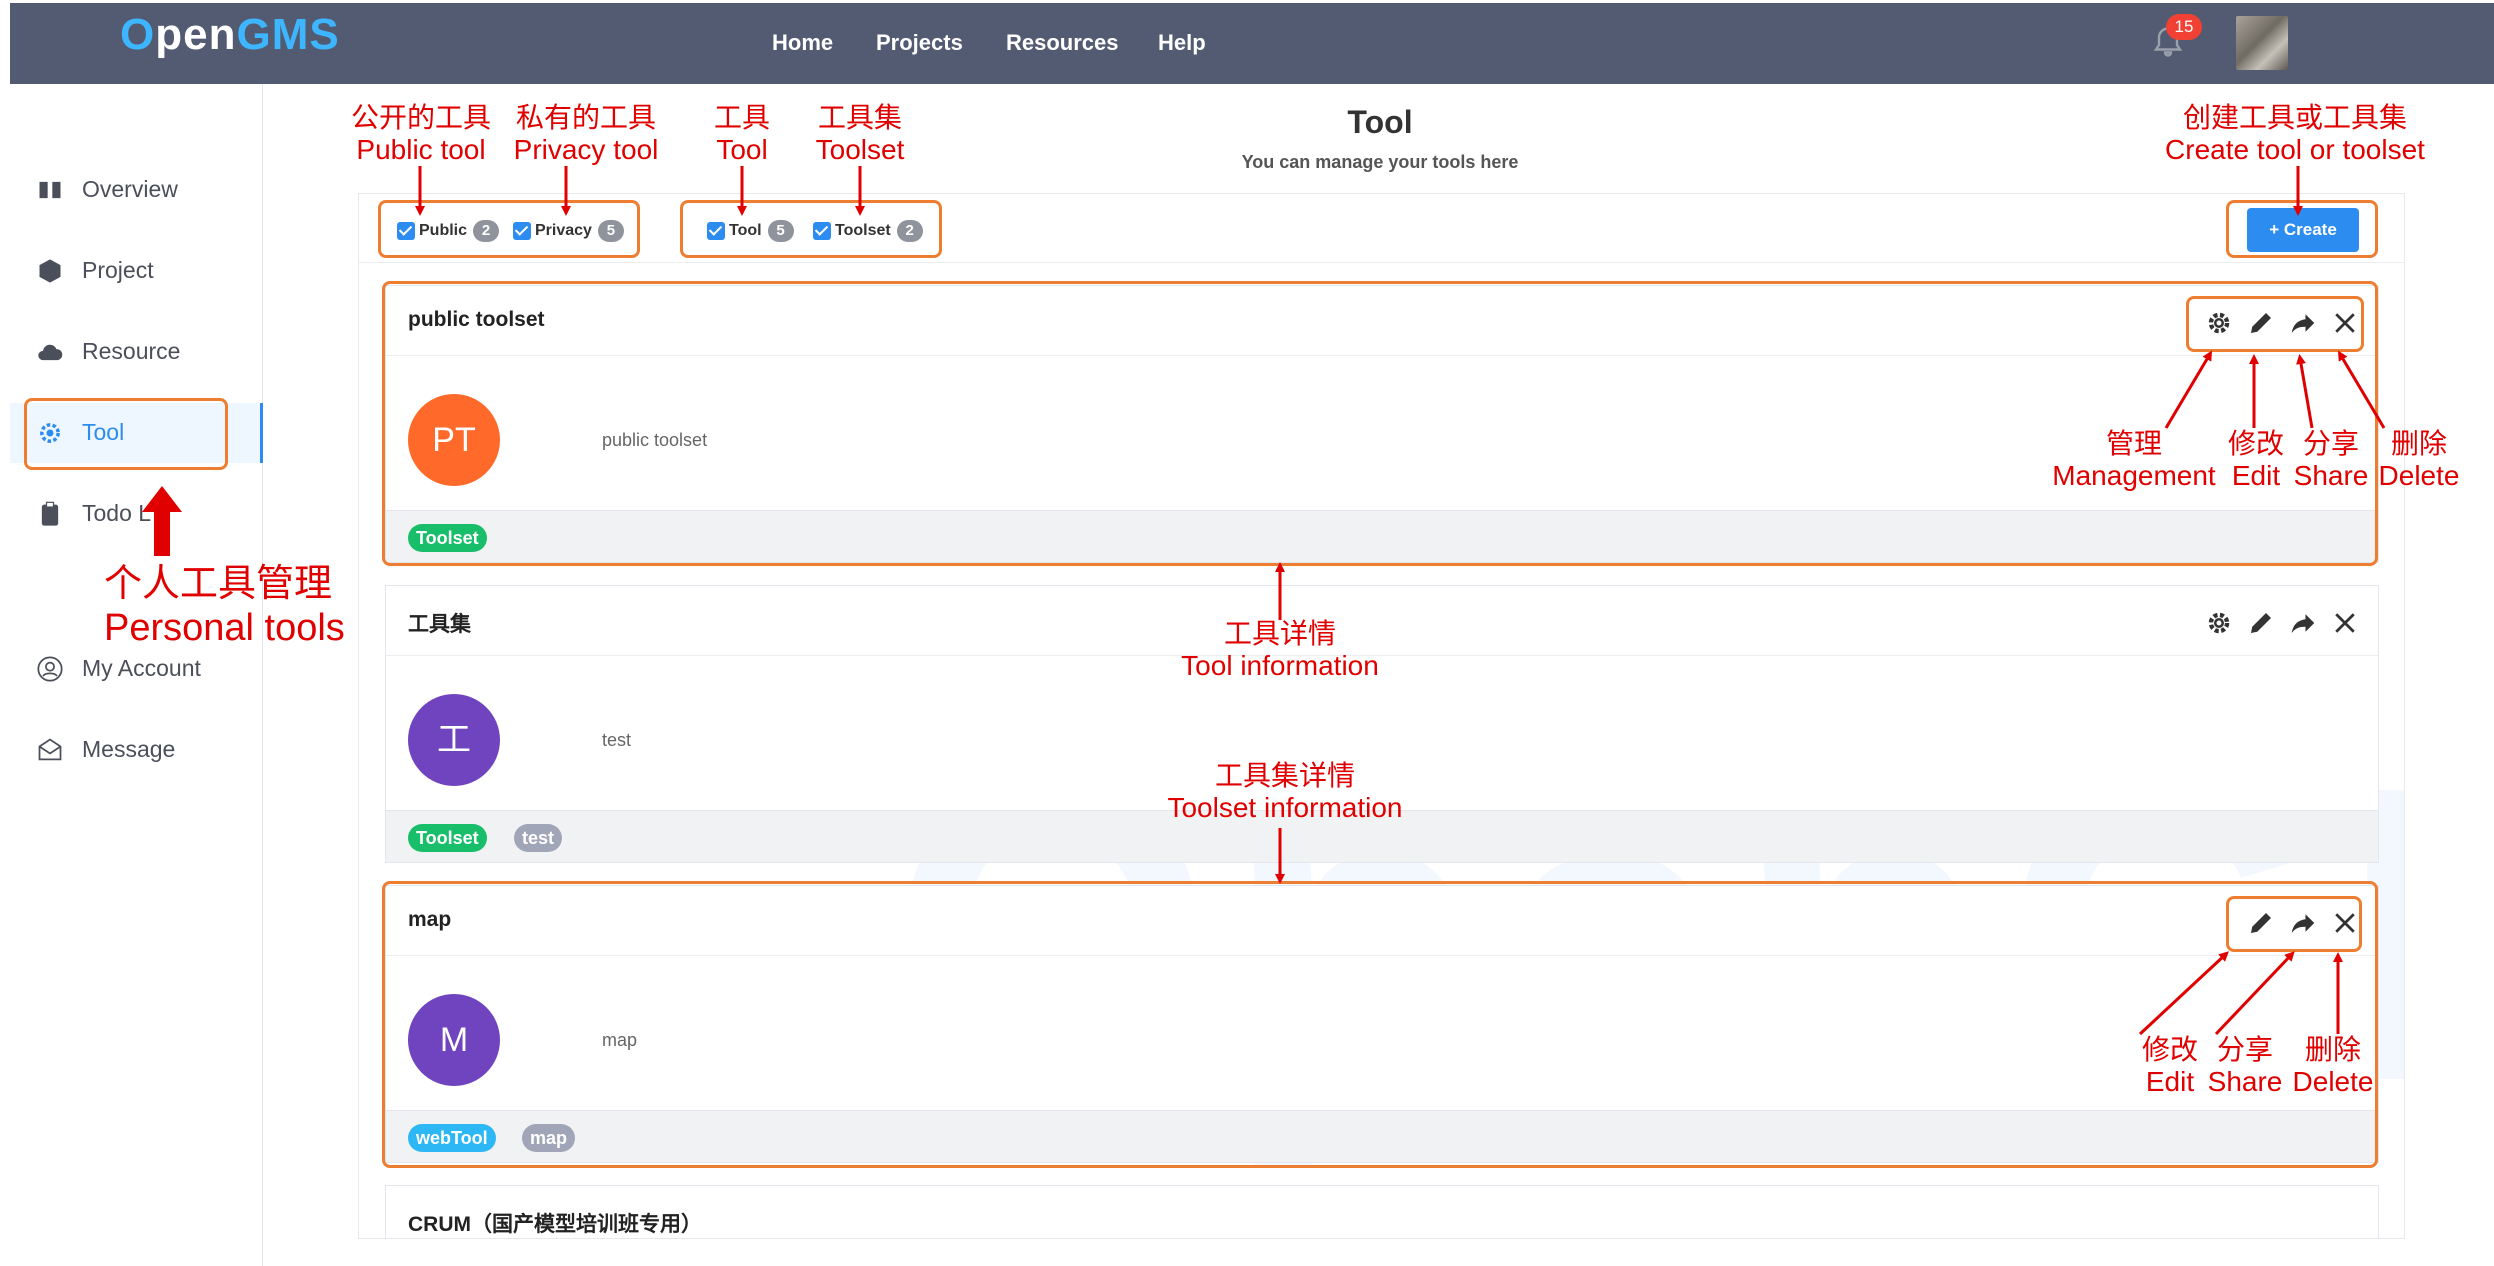  I want to click on card-title: 工具集, so click(439, 623).